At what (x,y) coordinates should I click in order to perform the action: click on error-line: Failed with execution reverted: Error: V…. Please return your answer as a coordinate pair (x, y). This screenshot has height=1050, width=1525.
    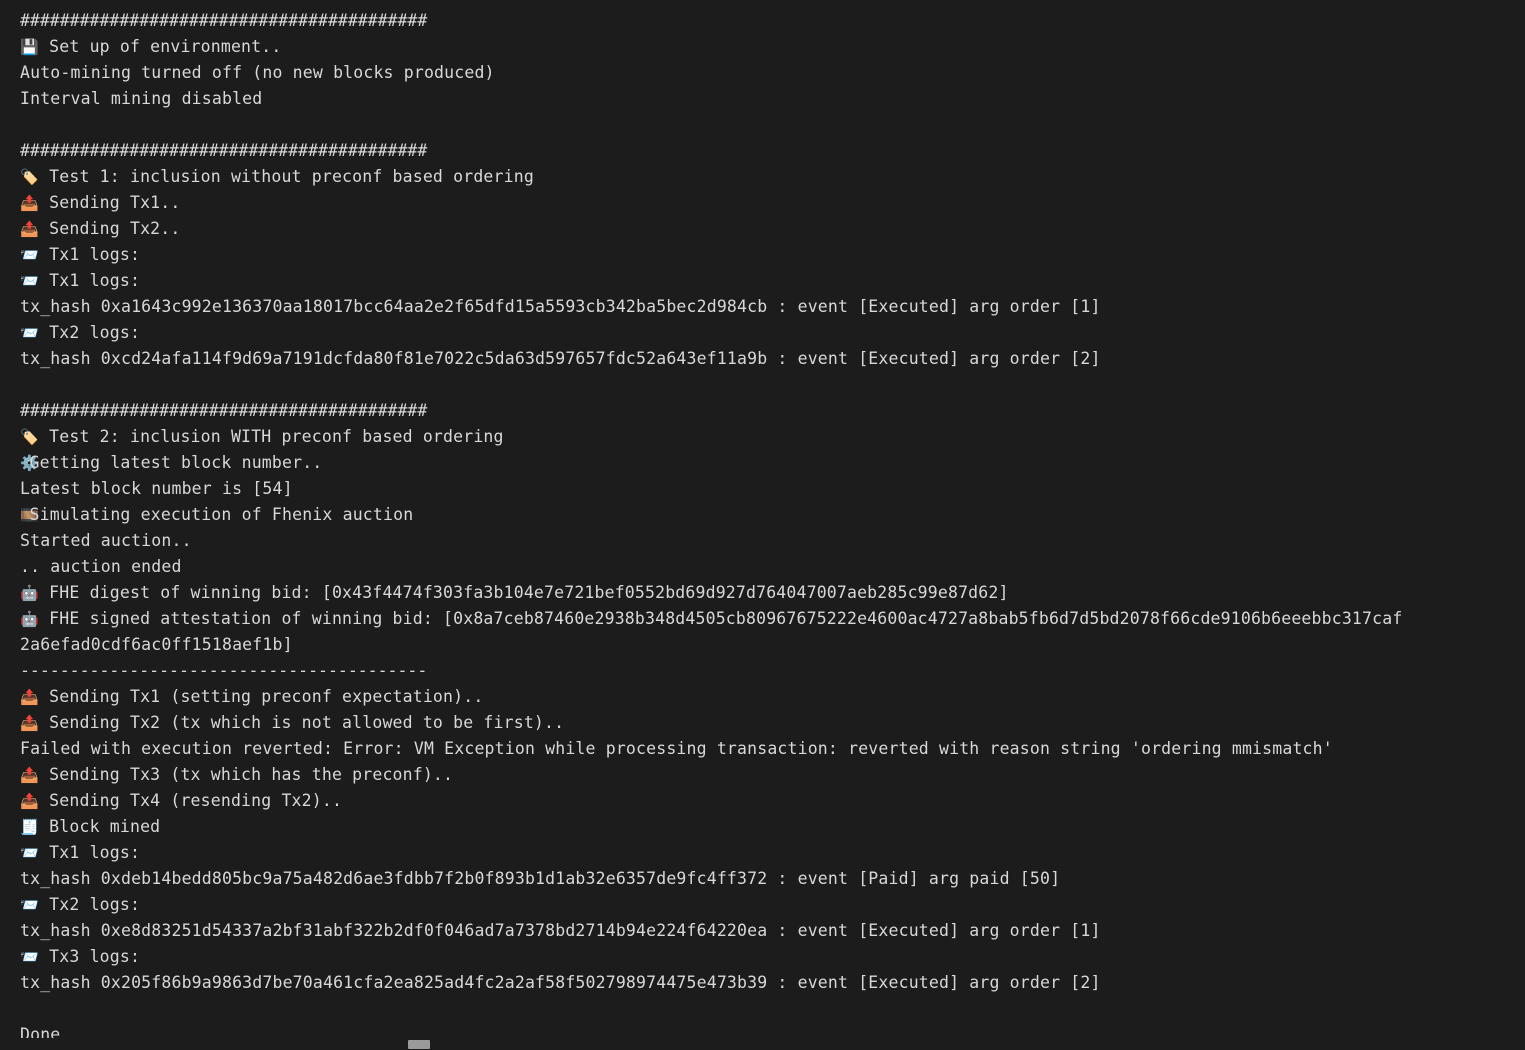
    Looking at the image, I should click on (762, 749).